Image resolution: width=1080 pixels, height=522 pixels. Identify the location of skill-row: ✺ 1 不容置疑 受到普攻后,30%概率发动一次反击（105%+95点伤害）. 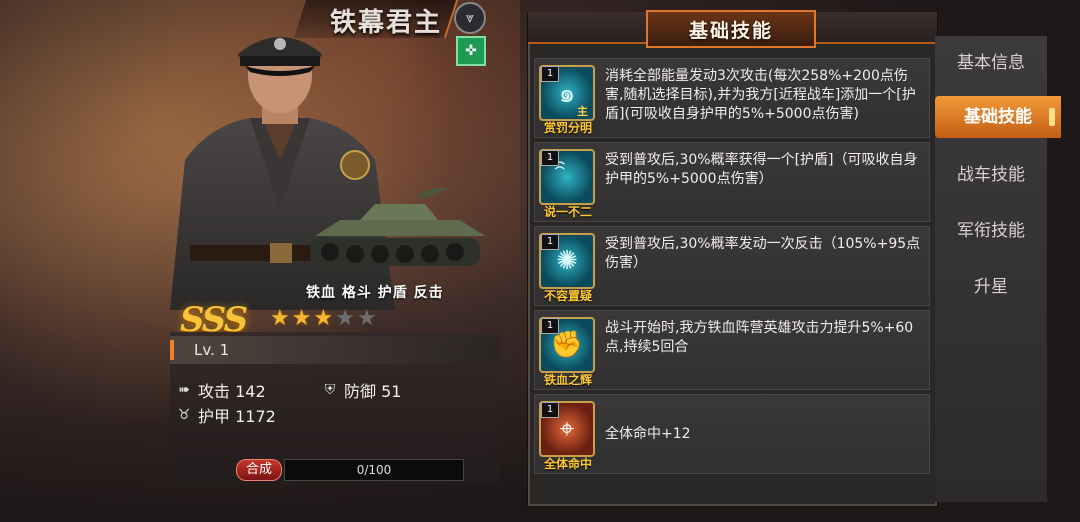
(732, 266).